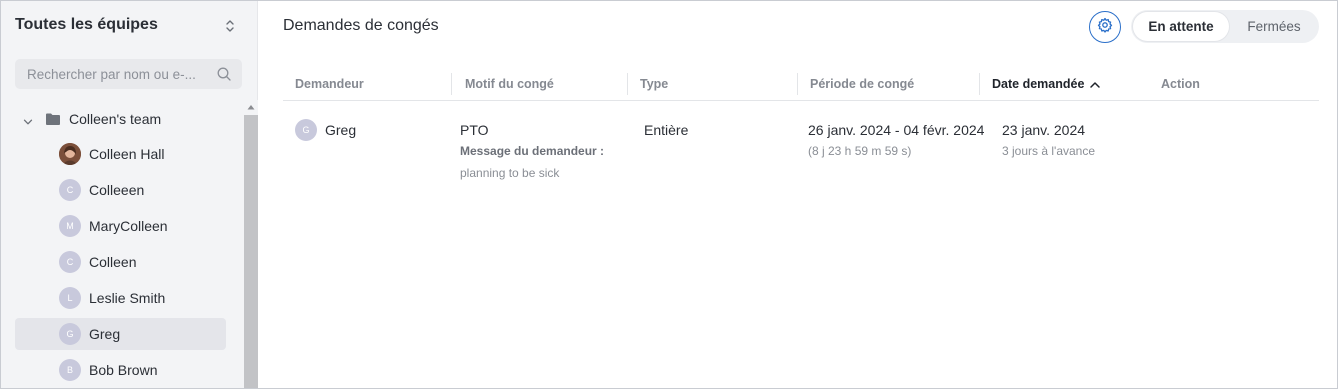  I want to click on member-item: C Colleeen, so click(120, 190).